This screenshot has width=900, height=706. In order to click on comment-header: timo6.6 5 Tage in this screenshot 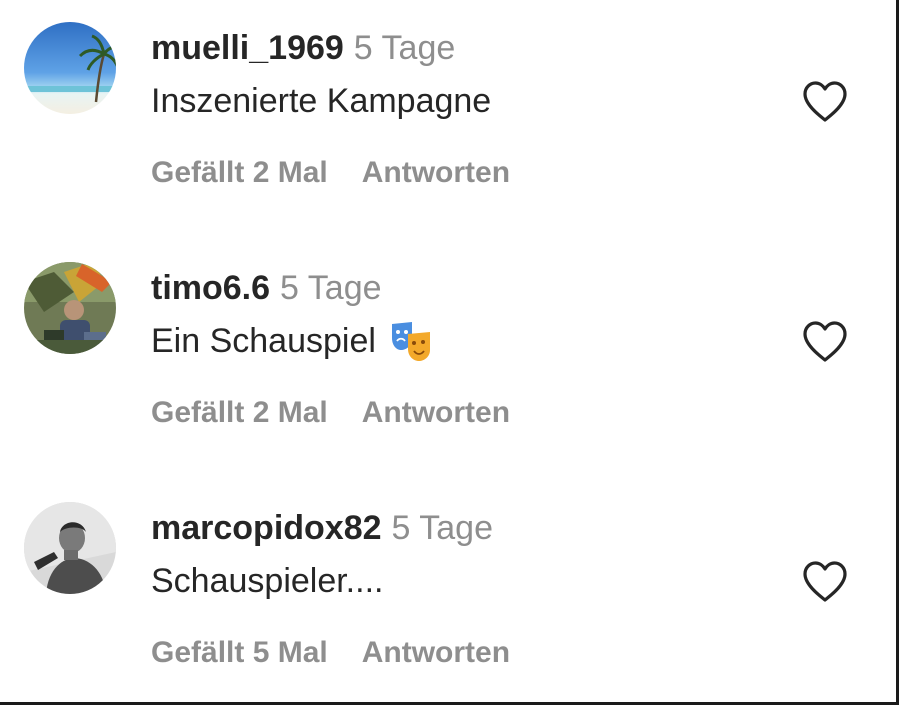, I will do `click(266, 288)`.